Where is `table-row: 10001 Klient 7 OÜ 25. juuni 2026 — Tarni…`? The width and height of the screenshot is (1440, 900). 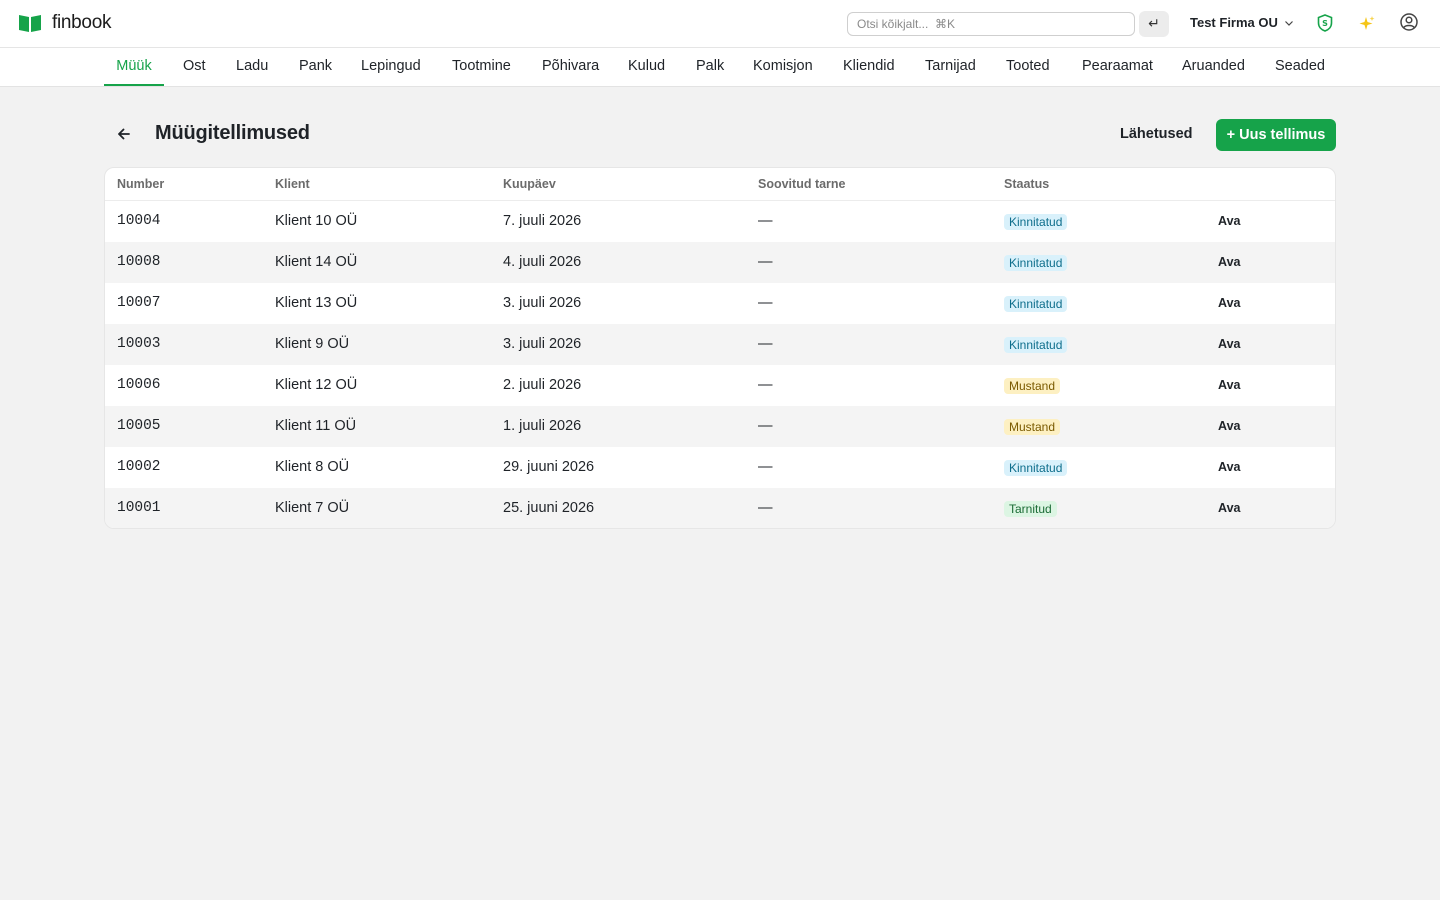
table-row: 10001 Klient 7 OÜ 25. juuni 2026 — Tarni… is located at coordinates (720, 508).